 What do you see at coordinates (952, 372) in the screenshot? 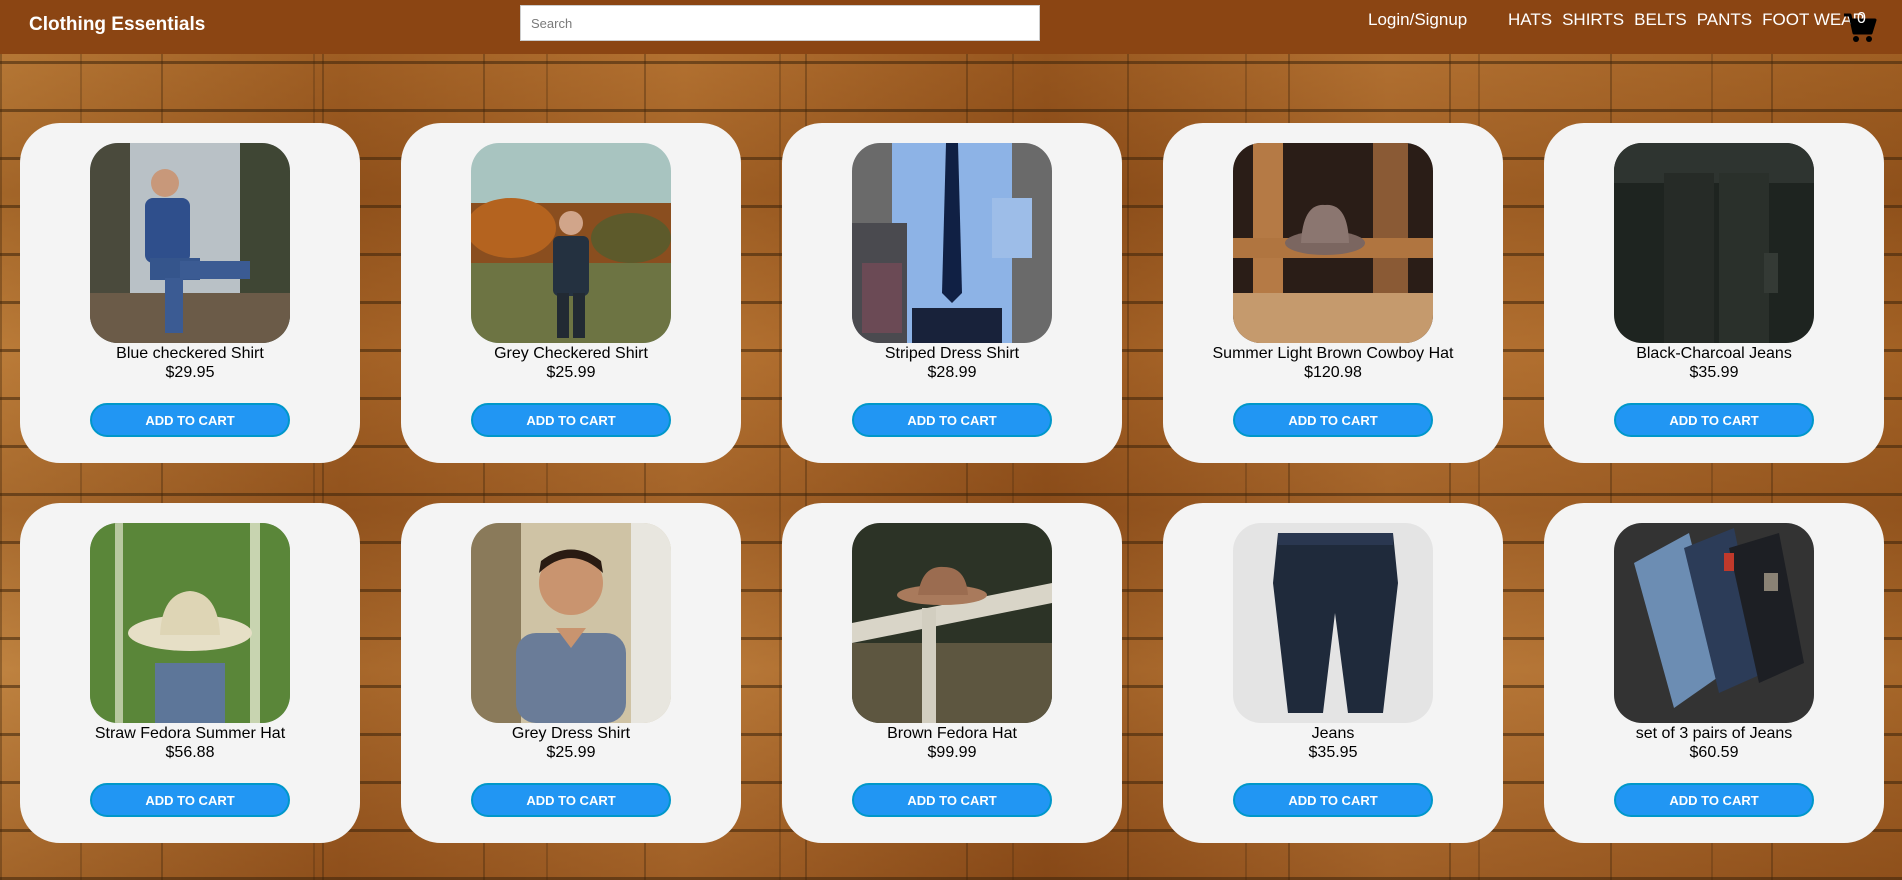
I see `product-price: $28.99` at bounding box center [952, 372].